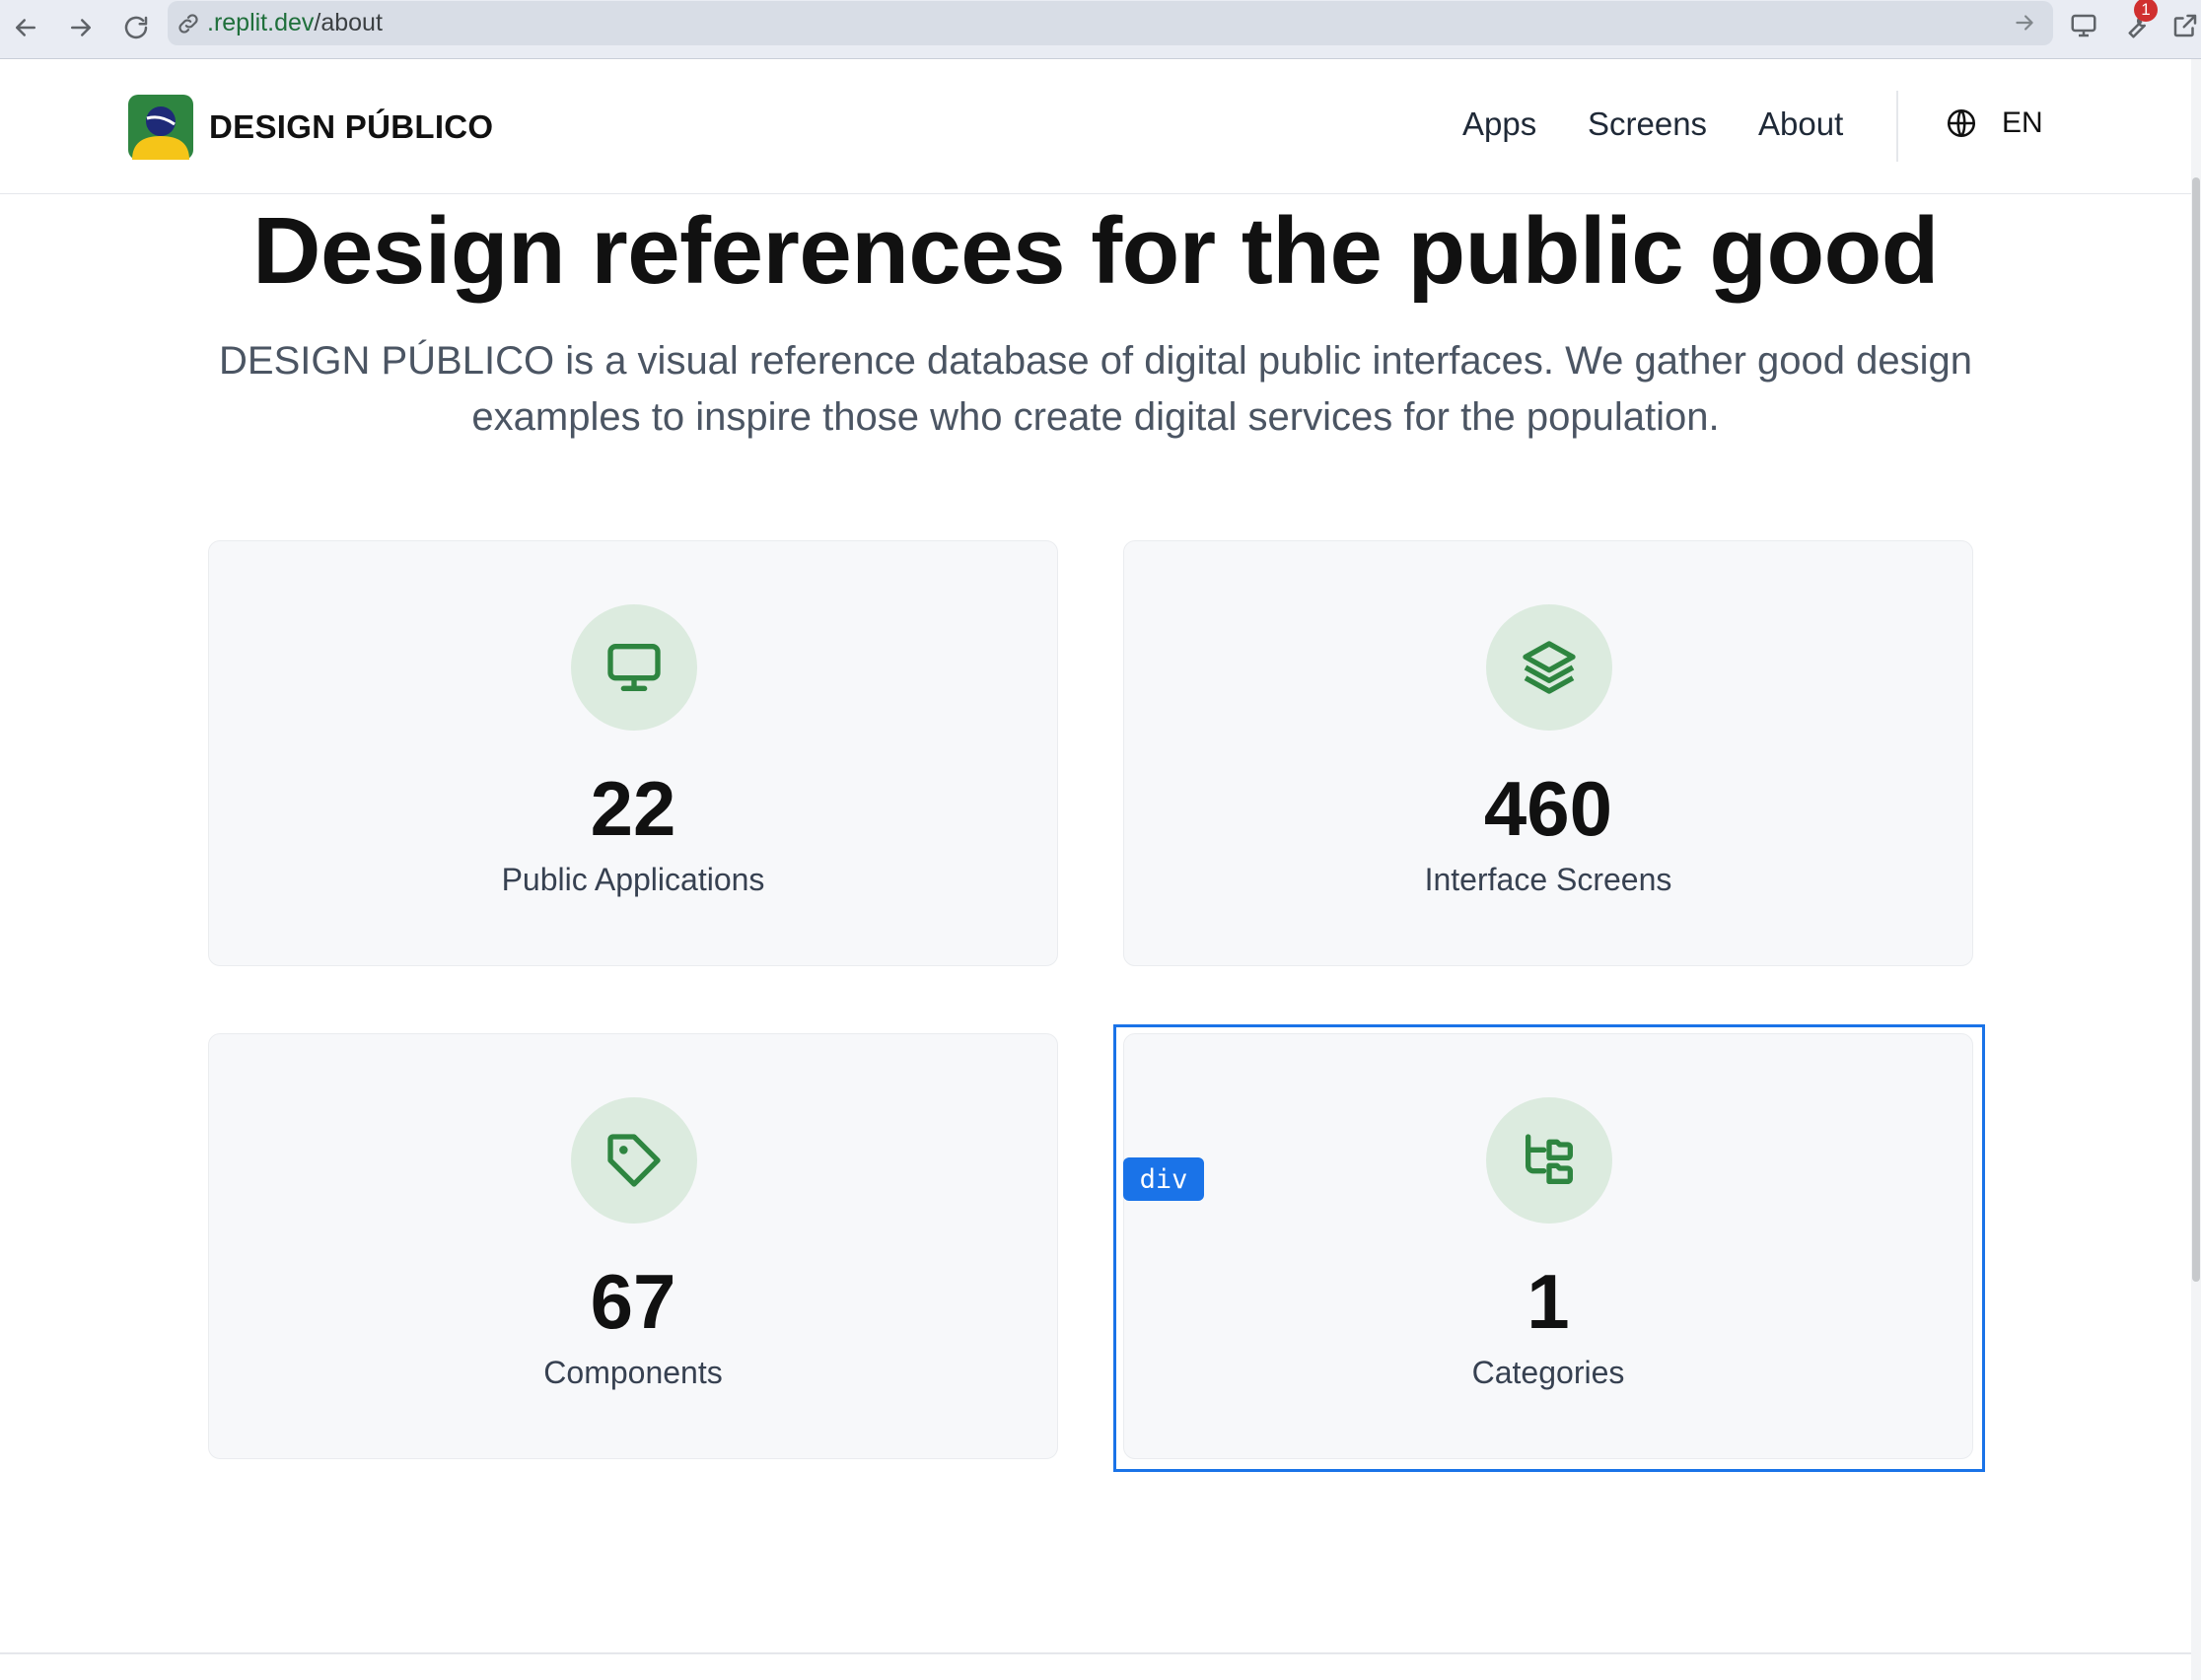 The image size is (2201, 1680). Describe the element at coordinates (1647, 124) in the screenshot. I see `nav-link-screens: Screens` at that location.